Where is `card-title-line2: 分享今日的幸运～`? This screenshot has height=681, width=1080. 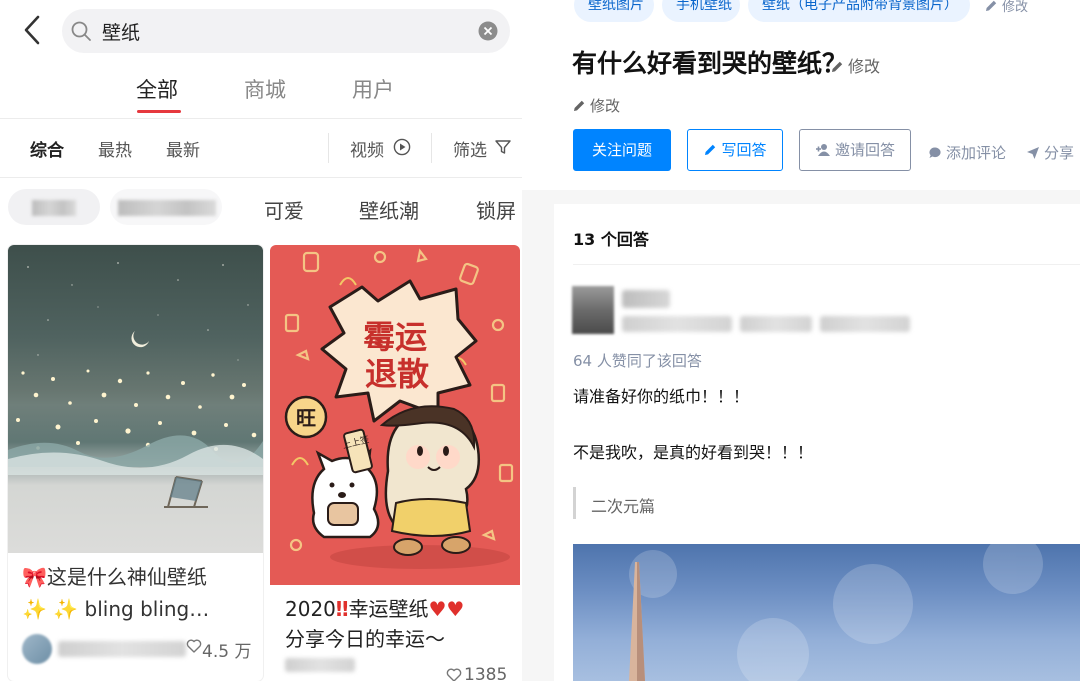
card-title-line2: 分享今日的幸运～ is located at coordinates (365, 639).